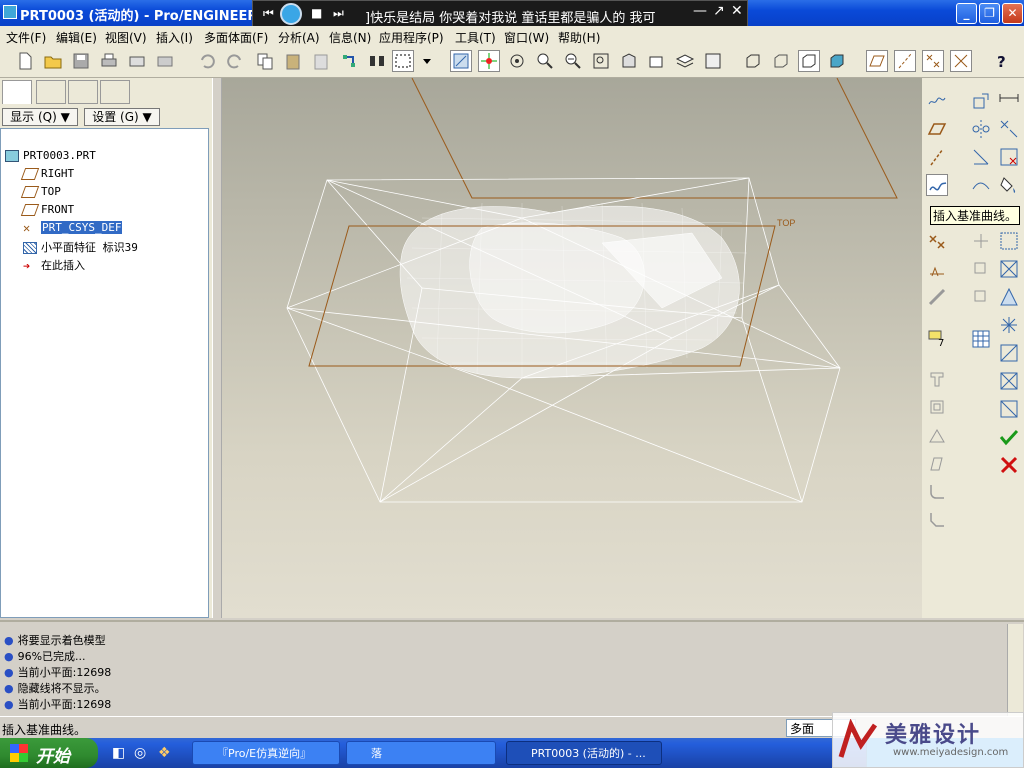 The image size is (1024, 768). I want to click on copy-icon, so click(265, 61).